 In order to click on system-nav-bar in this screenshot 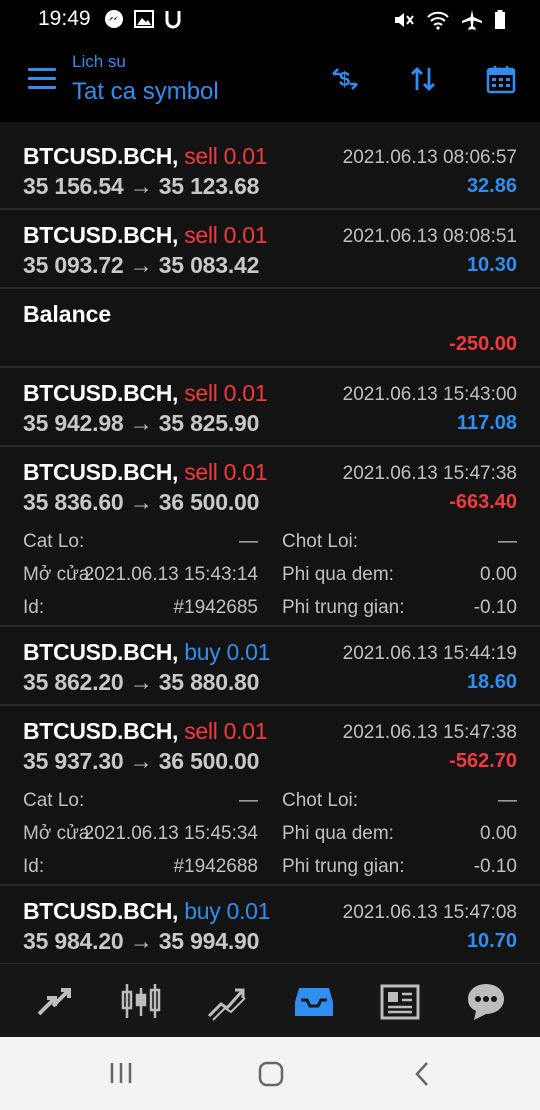, I will do `click(270, 1073)`.